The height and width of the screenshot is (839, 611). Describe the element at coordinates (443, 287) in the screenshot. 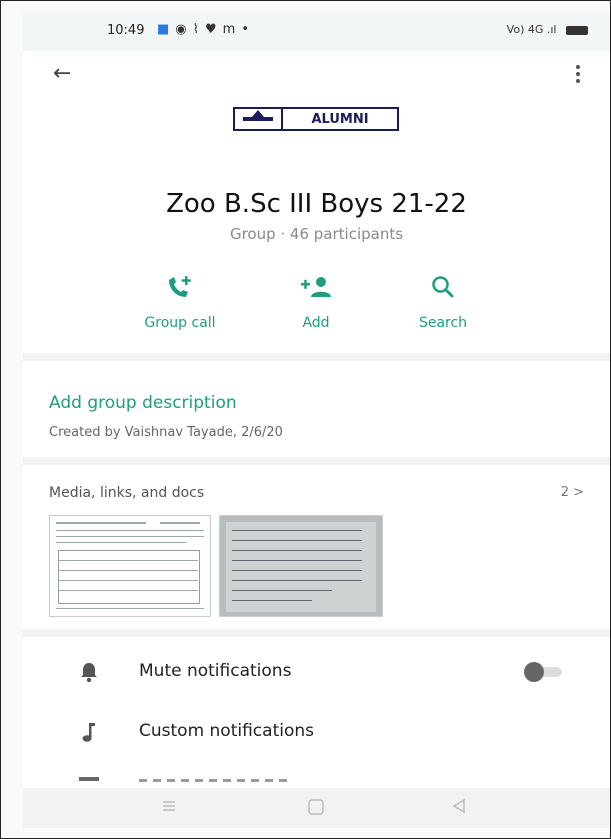

I see `search-icon` at that location.